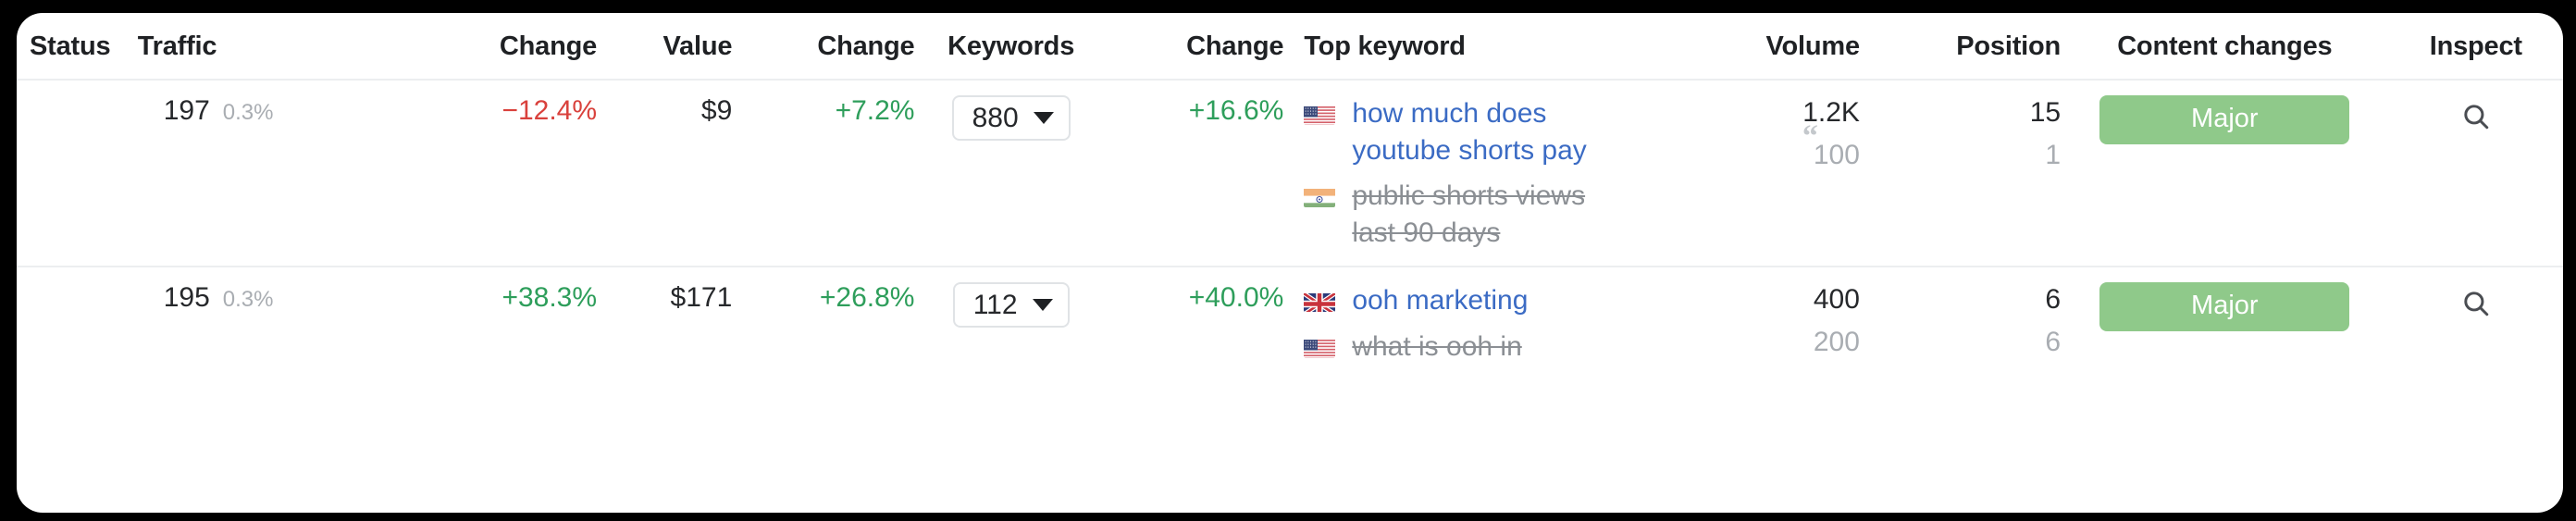  Describe the element at coordinates (1011, 173) in the screenshot. I see `cell-keywords: 880` at that location.